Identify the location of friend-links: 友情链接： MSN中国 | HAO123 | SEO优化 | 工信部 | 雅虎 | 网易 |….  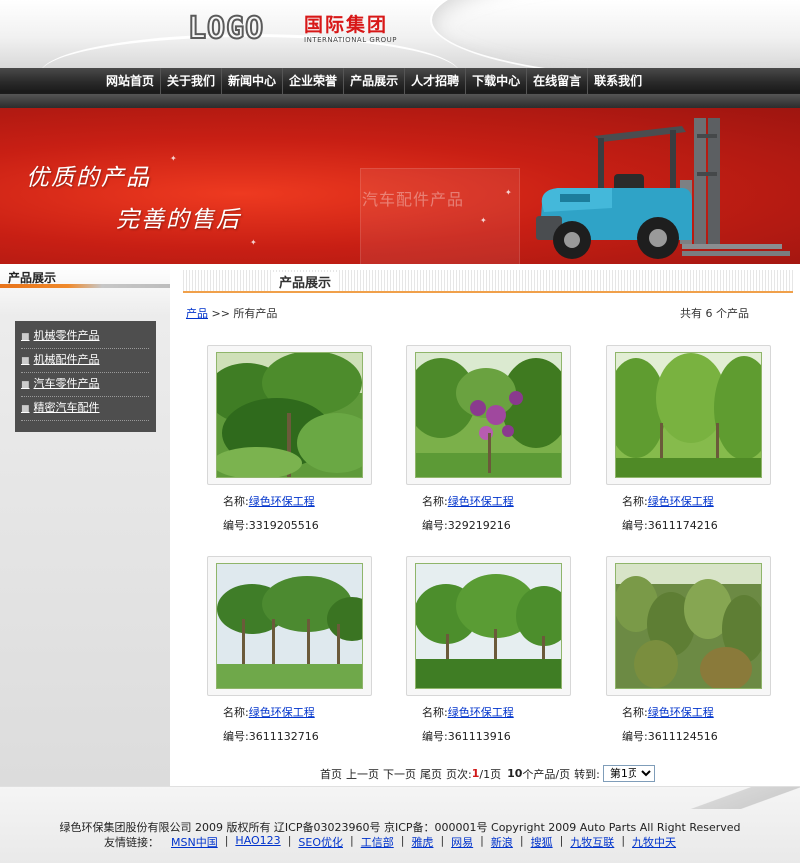
(390, 842).